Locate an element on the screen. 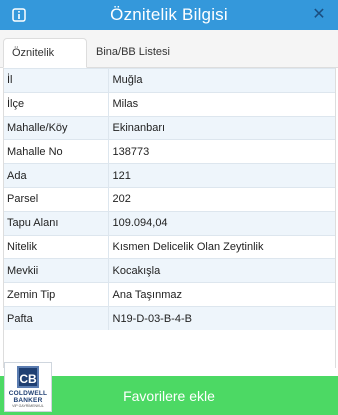 The image size is (338, 415). logo-text-line3: VIP GAYRİMENKUL is located at coordinates (28, 406).